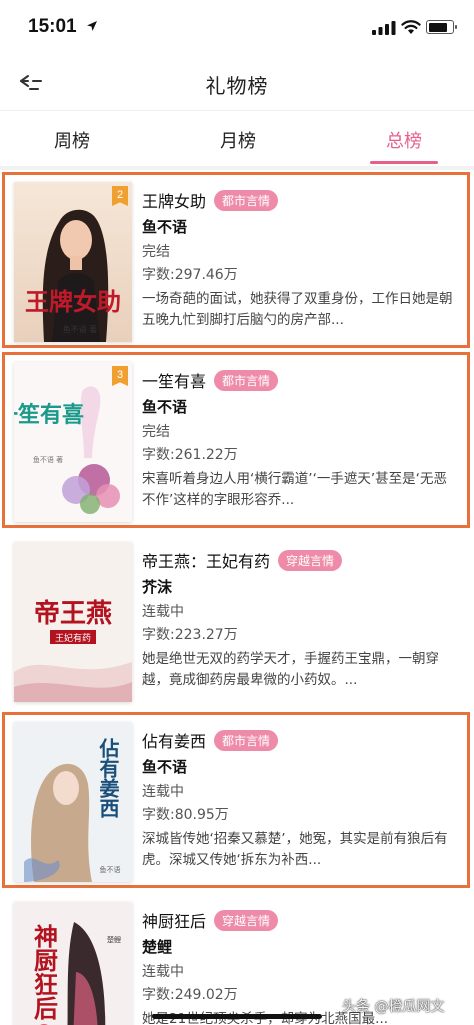 The width and height of the screenshot is (474, 1025). Describe the element at coordinates (44, 972) in the screenshot. I see `cover-title: 神厨狂后` at that location.